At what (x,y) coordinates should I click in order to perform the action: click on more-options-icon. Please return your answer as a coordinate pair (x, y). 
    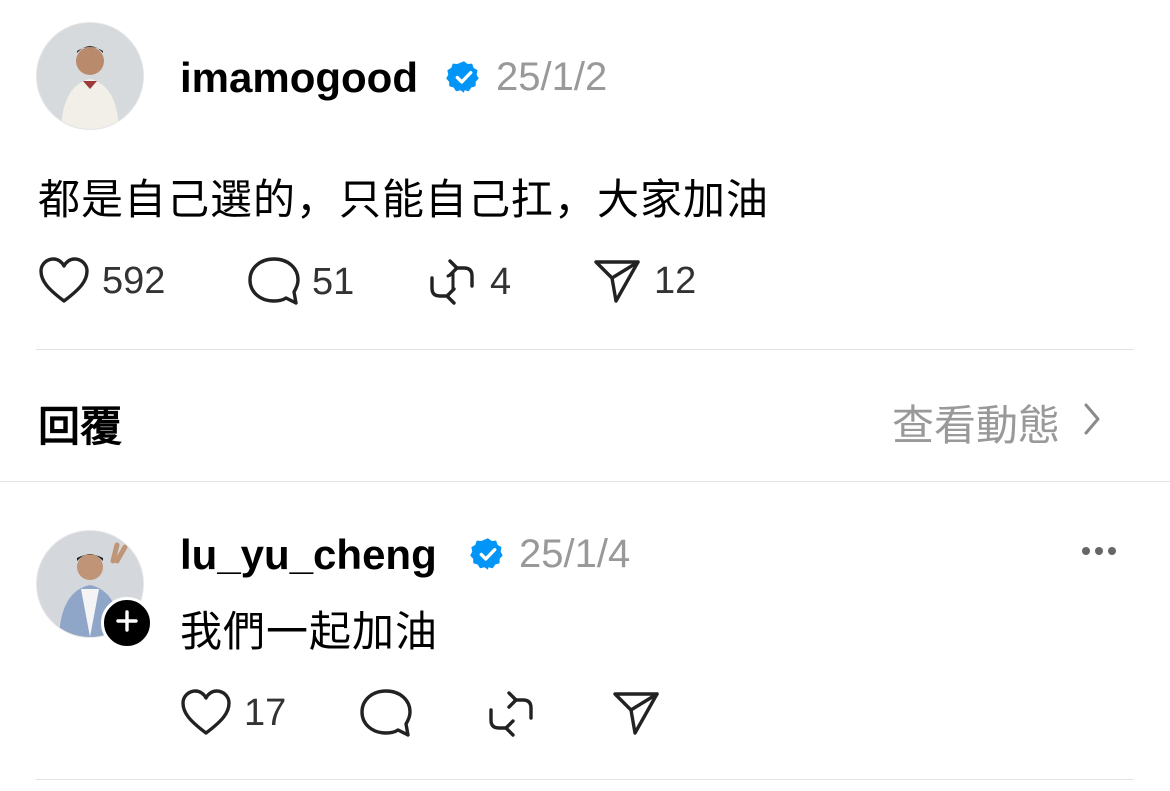
    Looking at the image, I should click on (1099, 551).